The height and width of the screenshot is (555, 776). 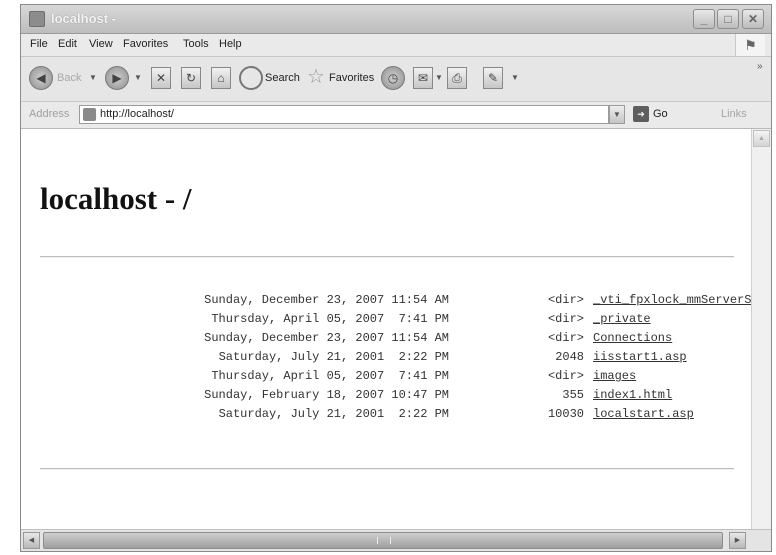 What do you see at coordinates (89, 114) in the screenshot?
I see `page-icon` at bounding box center [89, 114].